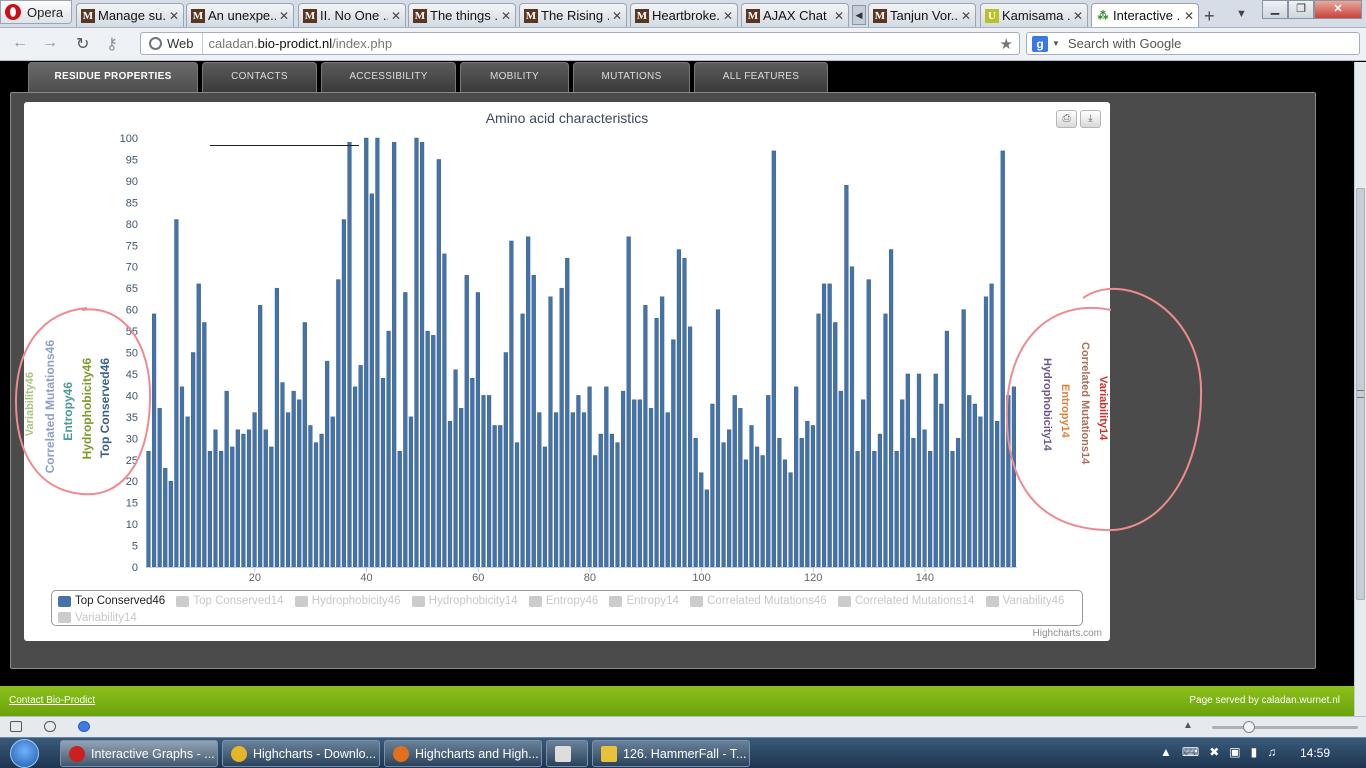  I want to click on minimize-window-icon: ▁, so click(1275, 9).